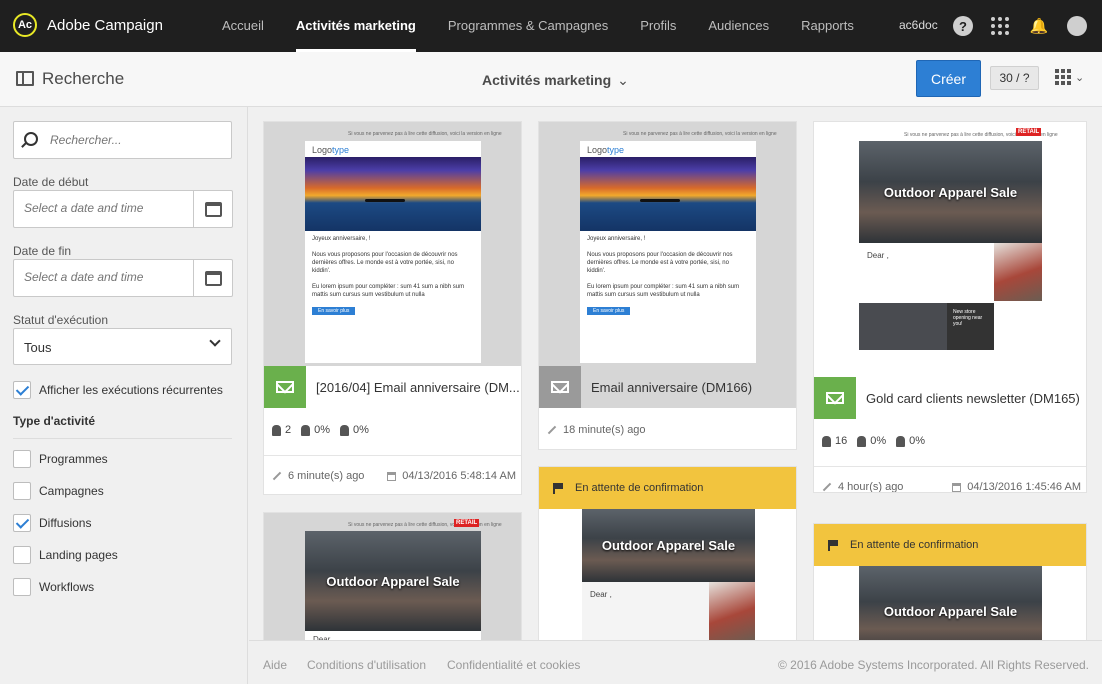 This screenshot has width=1102, height=684. What do you see at coordinates (58, 491) in the screenshot?
I see `type-checkbox-row: Campagnes` at bounding box center [58, 491].